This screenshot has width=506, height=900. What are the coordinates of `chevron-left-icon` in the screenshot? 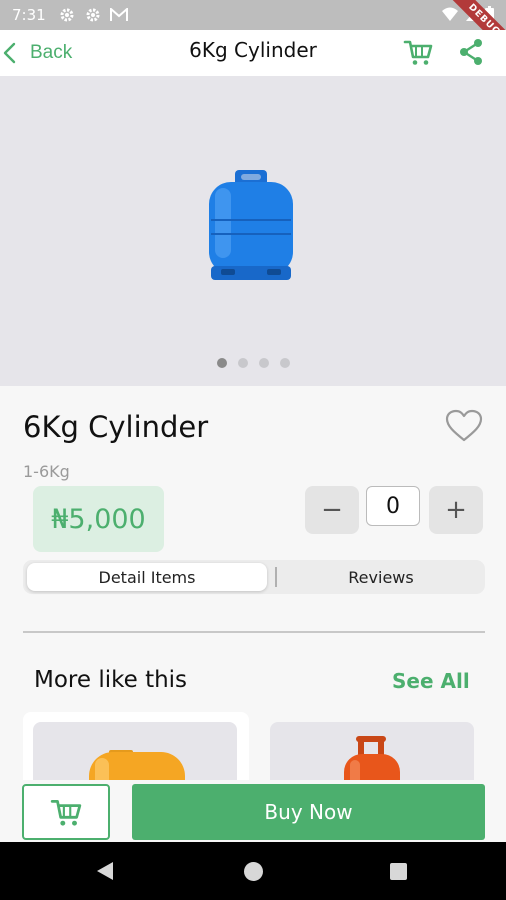 It's located at (9, 53).